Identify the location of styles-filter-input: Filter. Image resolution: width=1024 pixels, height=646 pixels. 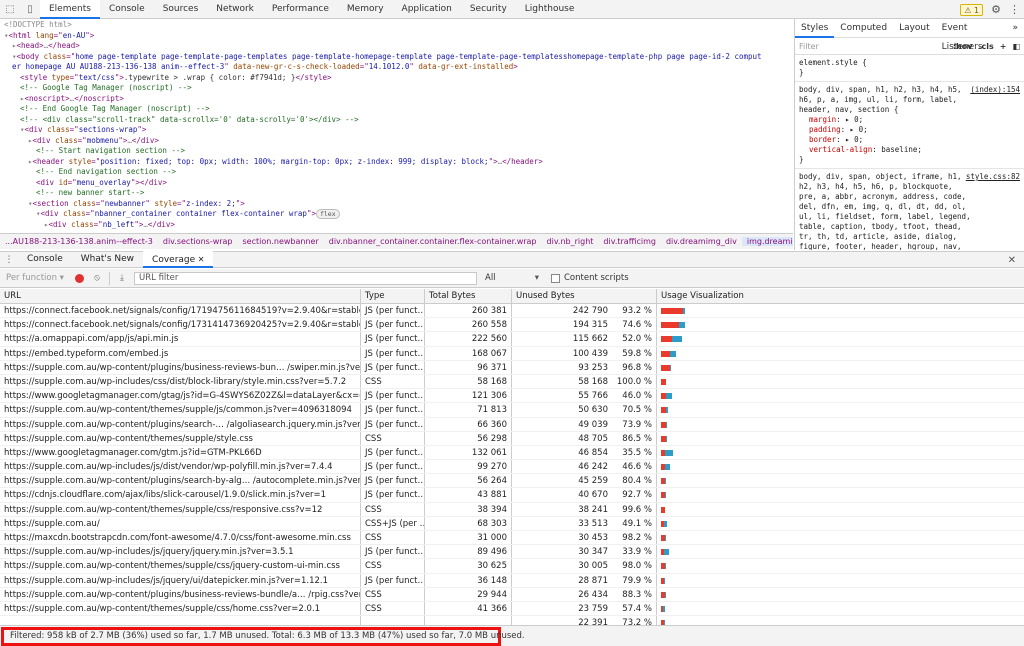
(873, 46).